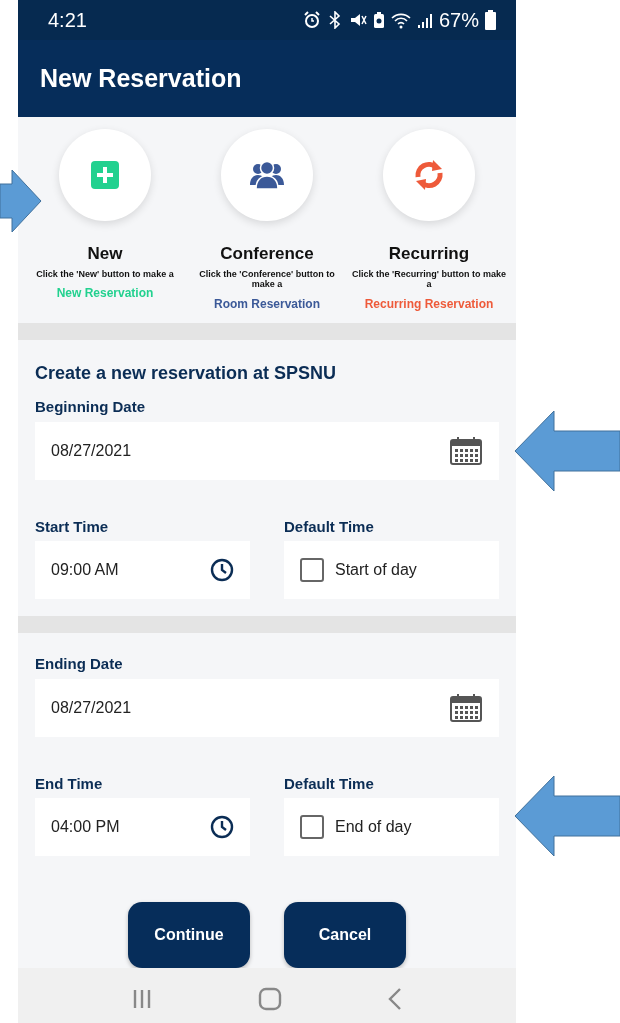 The width and height of the screenshot is (620, 1023). Describe the element at coordinates (270, 998) in the screenshot. I see `home-icon` at that location.